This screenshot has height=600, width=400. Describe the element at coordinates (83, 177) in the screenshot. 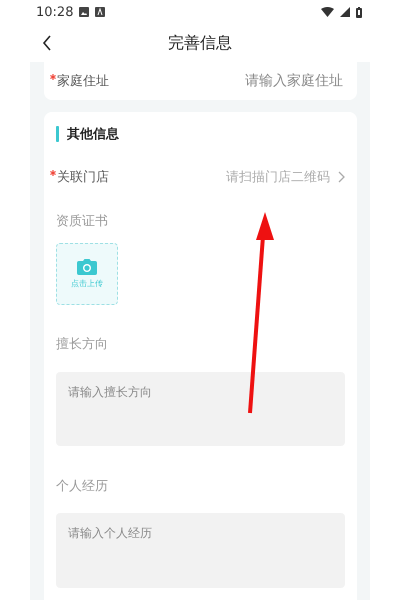

I see `field-label: 关联门店` at that location.